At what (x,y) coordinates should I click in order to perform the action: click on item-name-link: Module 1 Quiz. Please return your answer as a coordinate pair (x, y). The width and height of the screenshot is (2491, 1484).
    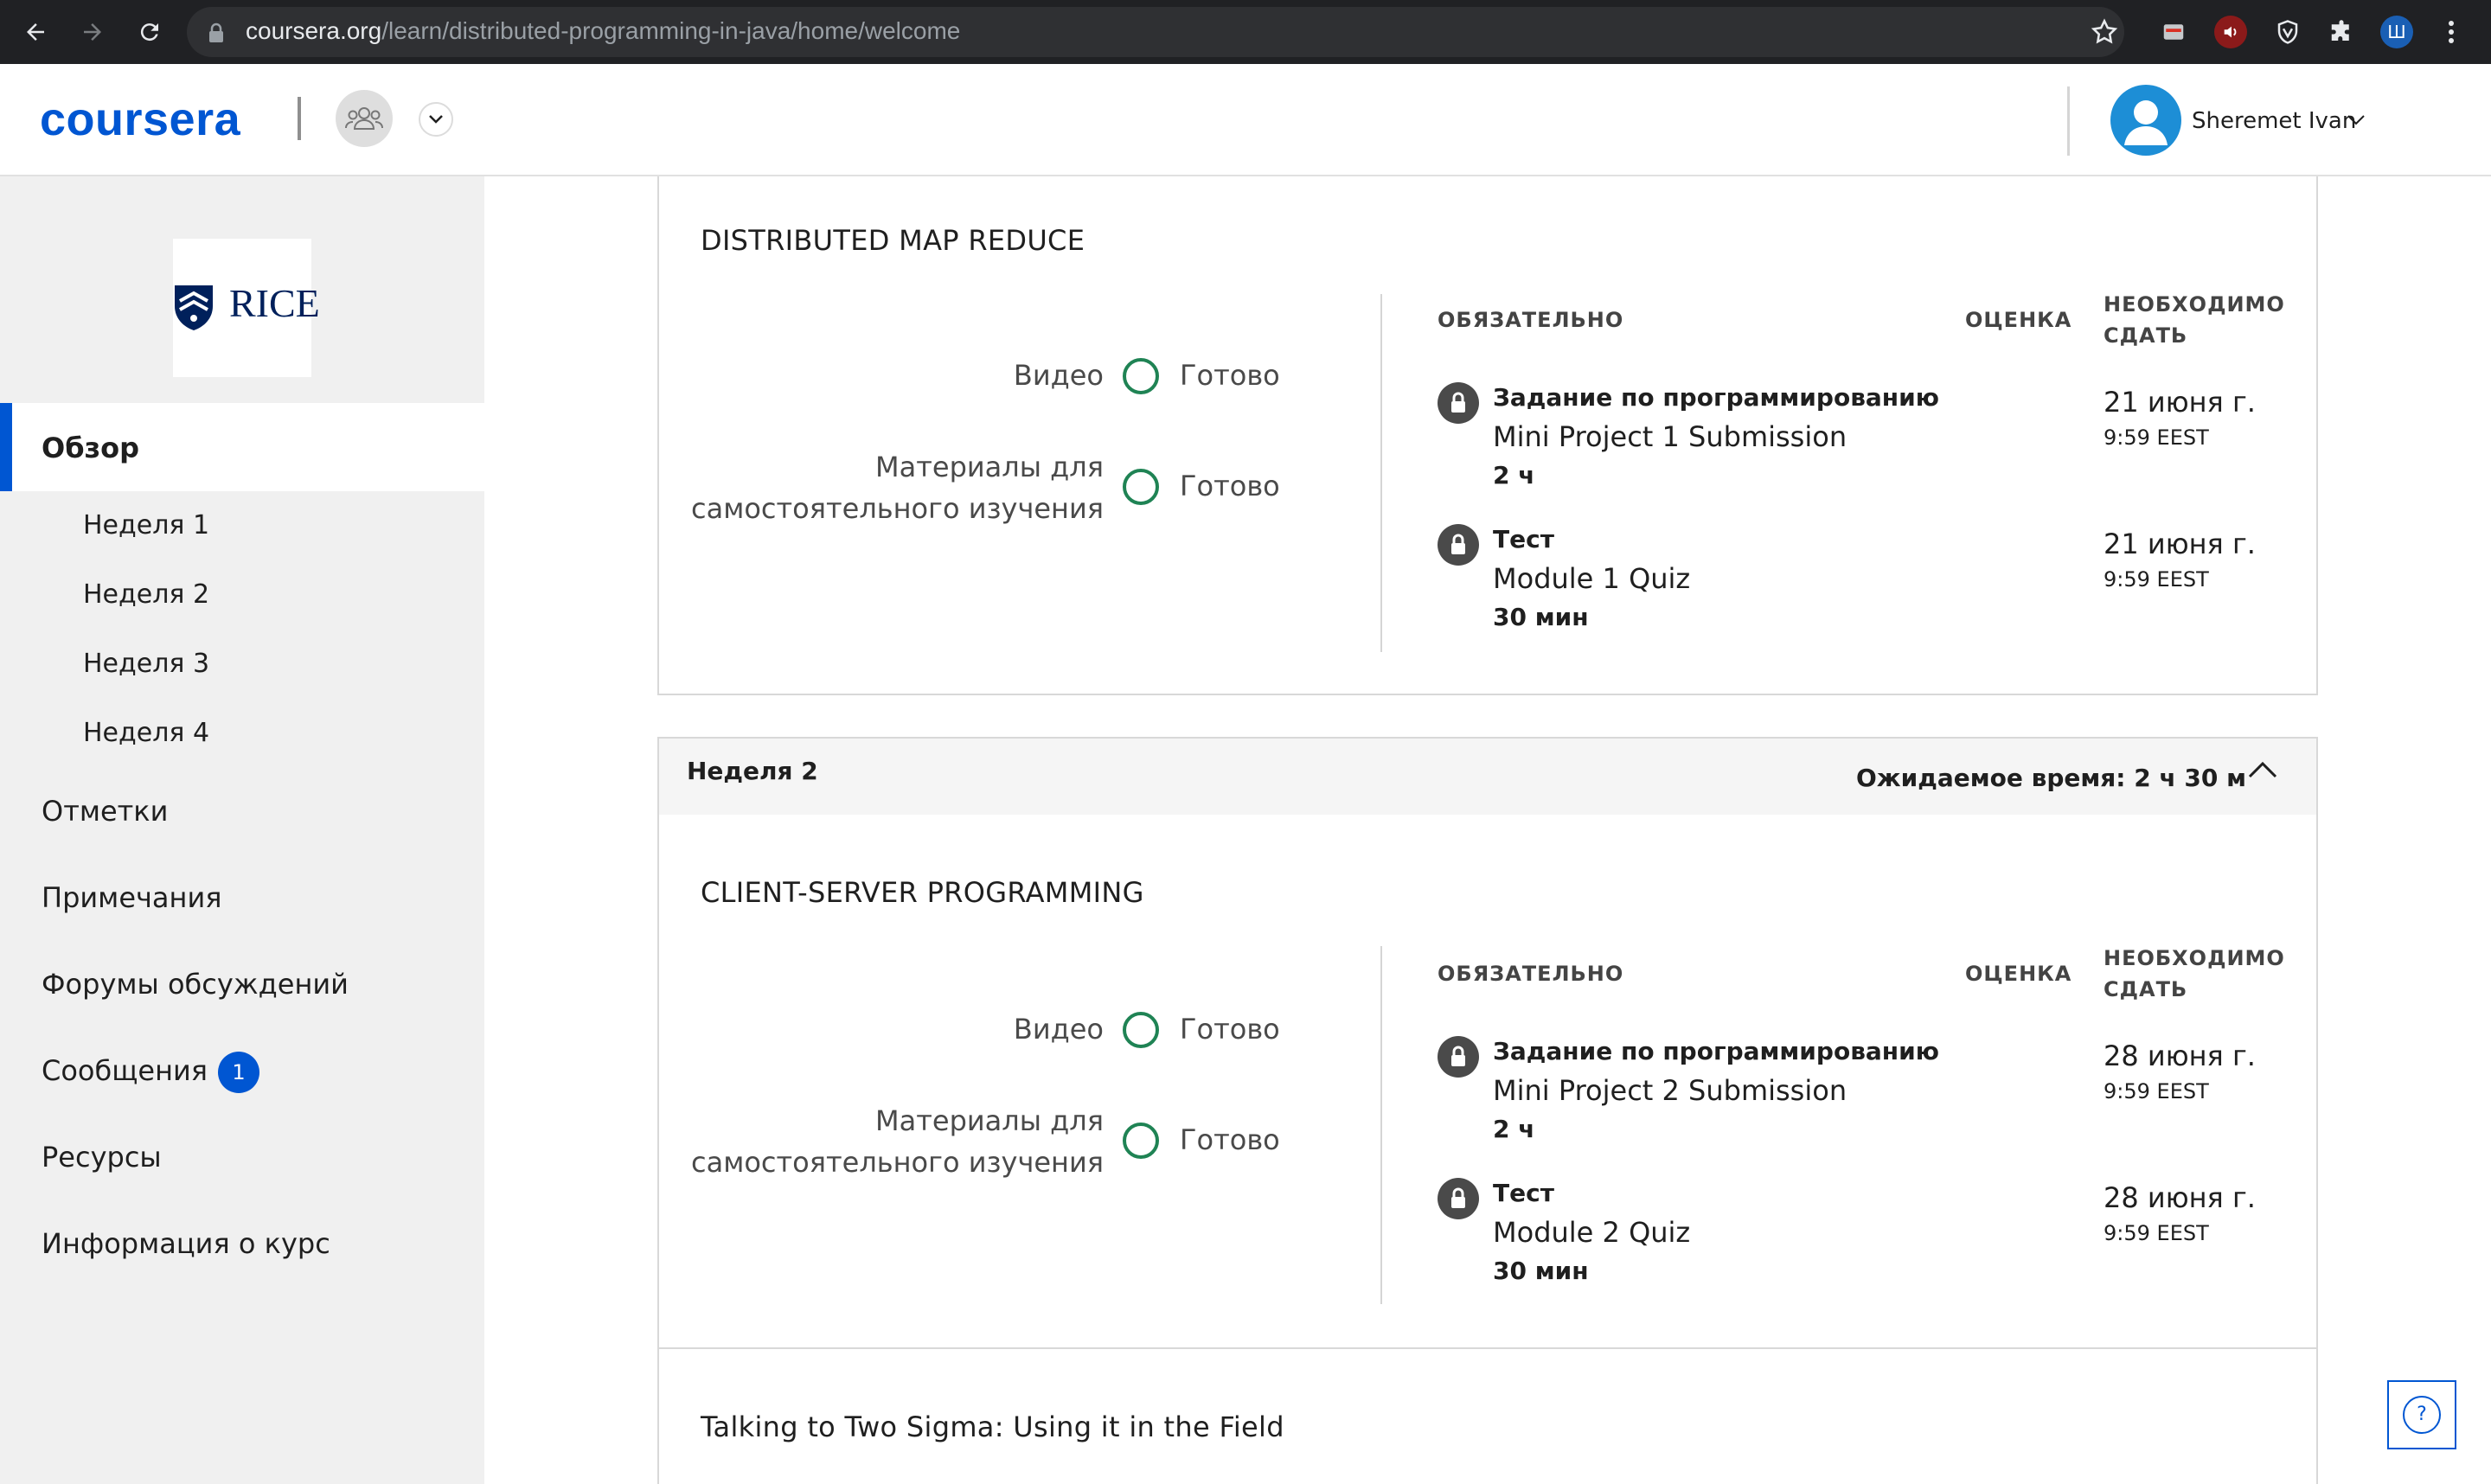
    Looking at the image, I should click on (1592, 579).